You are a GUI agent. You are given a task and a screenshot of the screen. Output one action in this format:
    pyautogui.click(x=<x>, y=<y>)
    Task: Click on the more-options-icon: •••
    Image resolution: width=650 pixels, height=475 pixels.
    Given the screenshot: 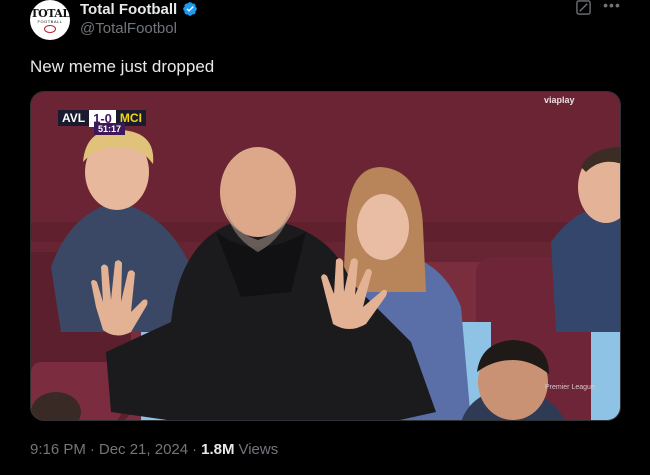 What is the action you would take?
    pyautogui.click(x=612, y=7)
    